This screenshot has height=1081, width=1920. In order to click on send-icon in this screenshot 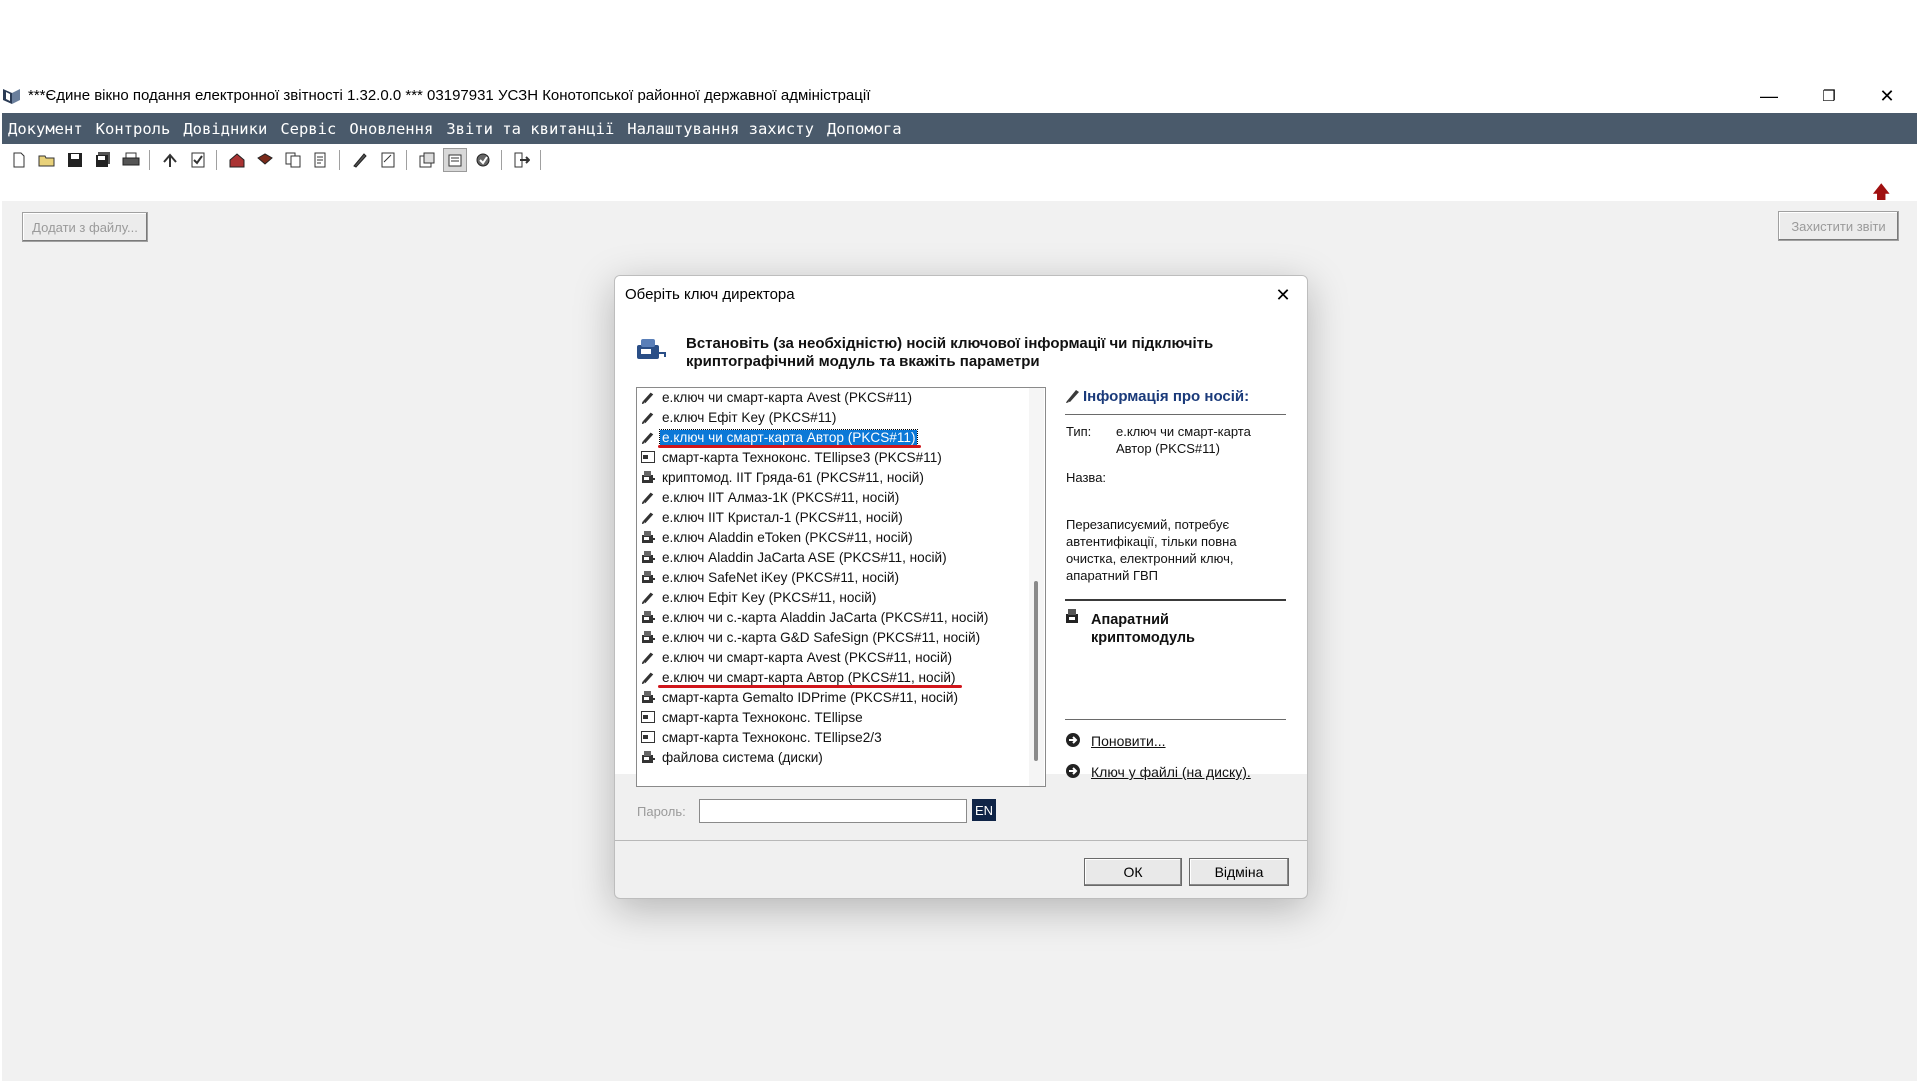, I will do `click(170, 160)`.